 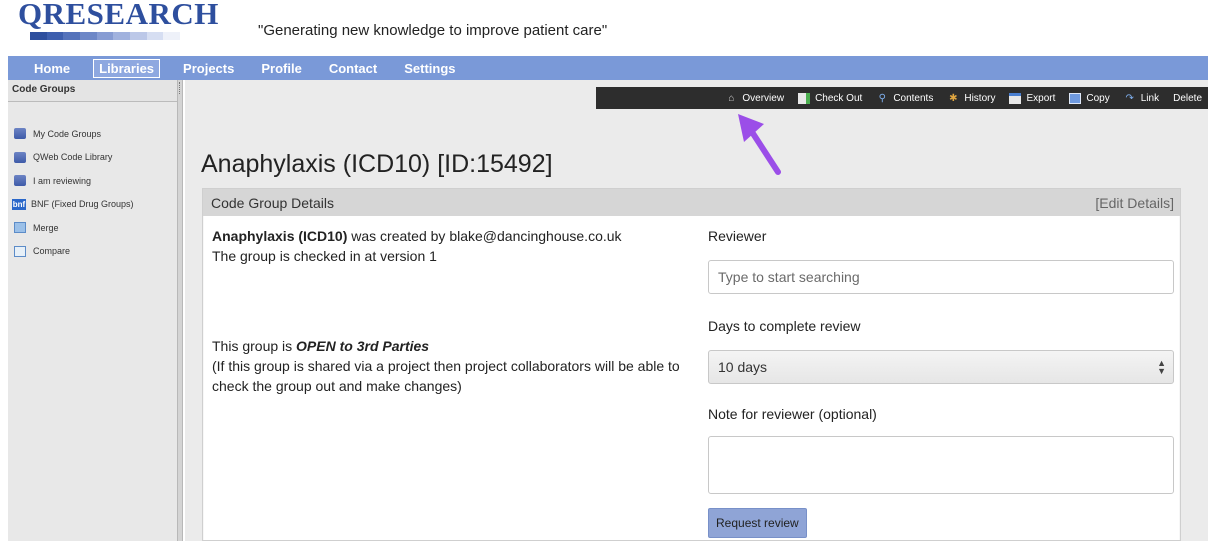 What do you see at coordinates (913, 98) in the screenshot?
I see `toolbar-label: Contents` at bounding box center [913, 98].